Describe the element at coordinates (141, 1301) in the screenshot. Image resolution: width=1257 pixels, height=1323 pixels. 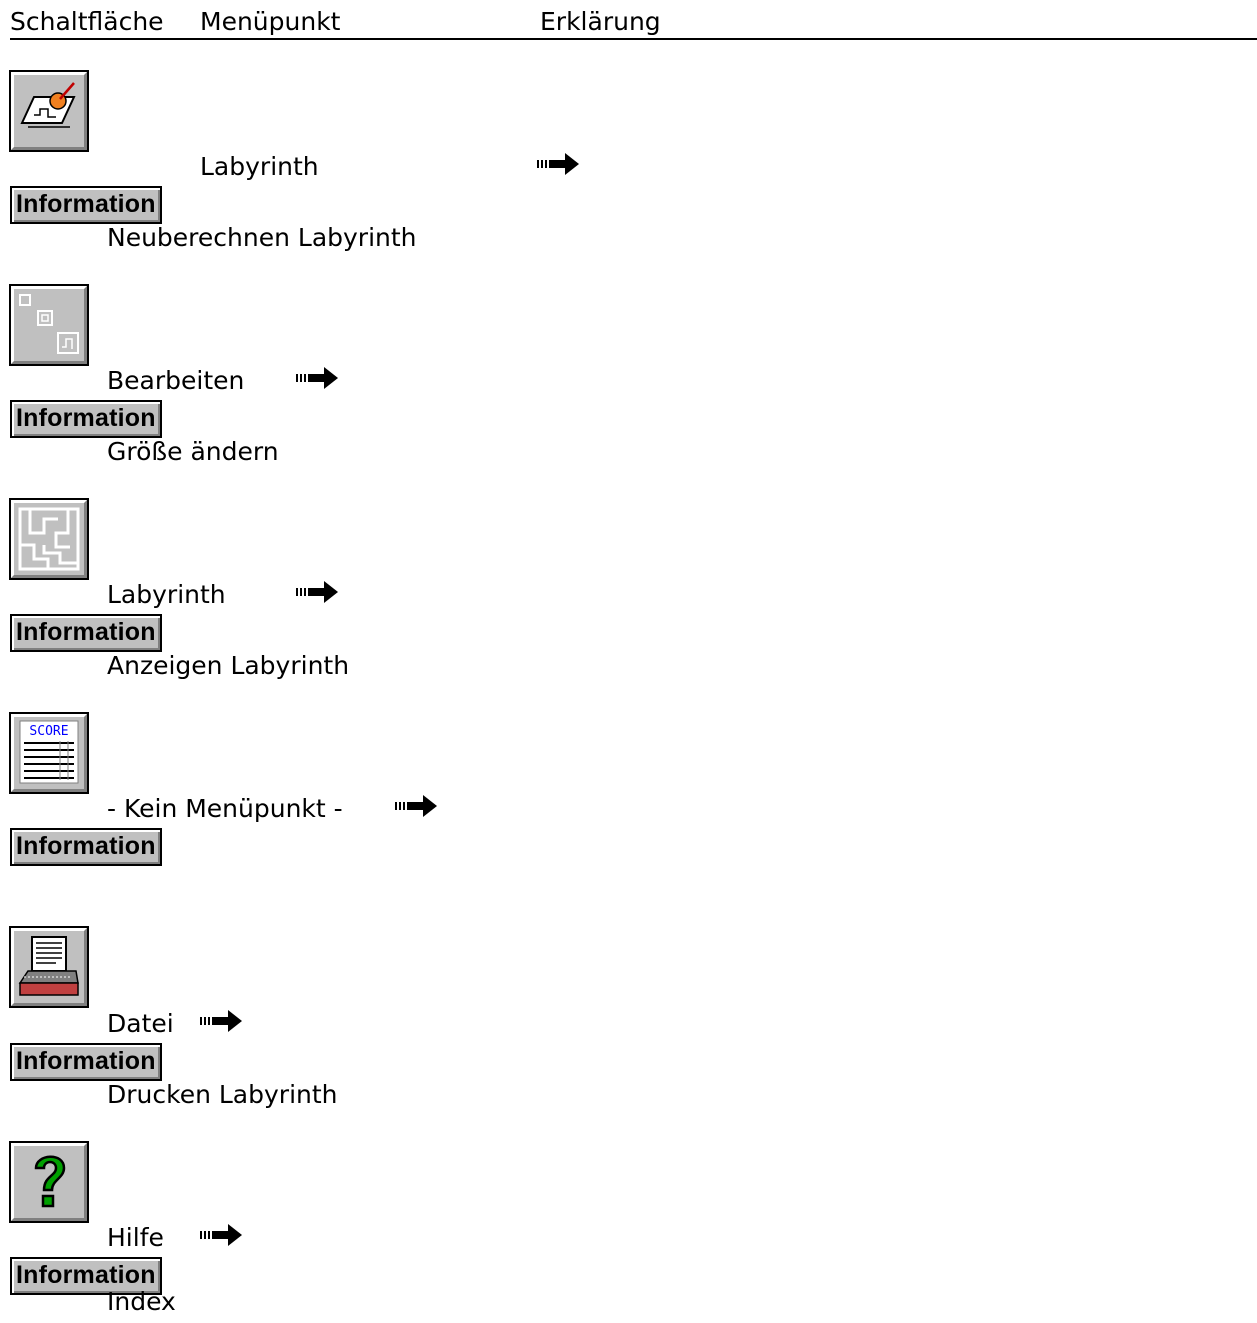
I see `command-label: Index` at that location.